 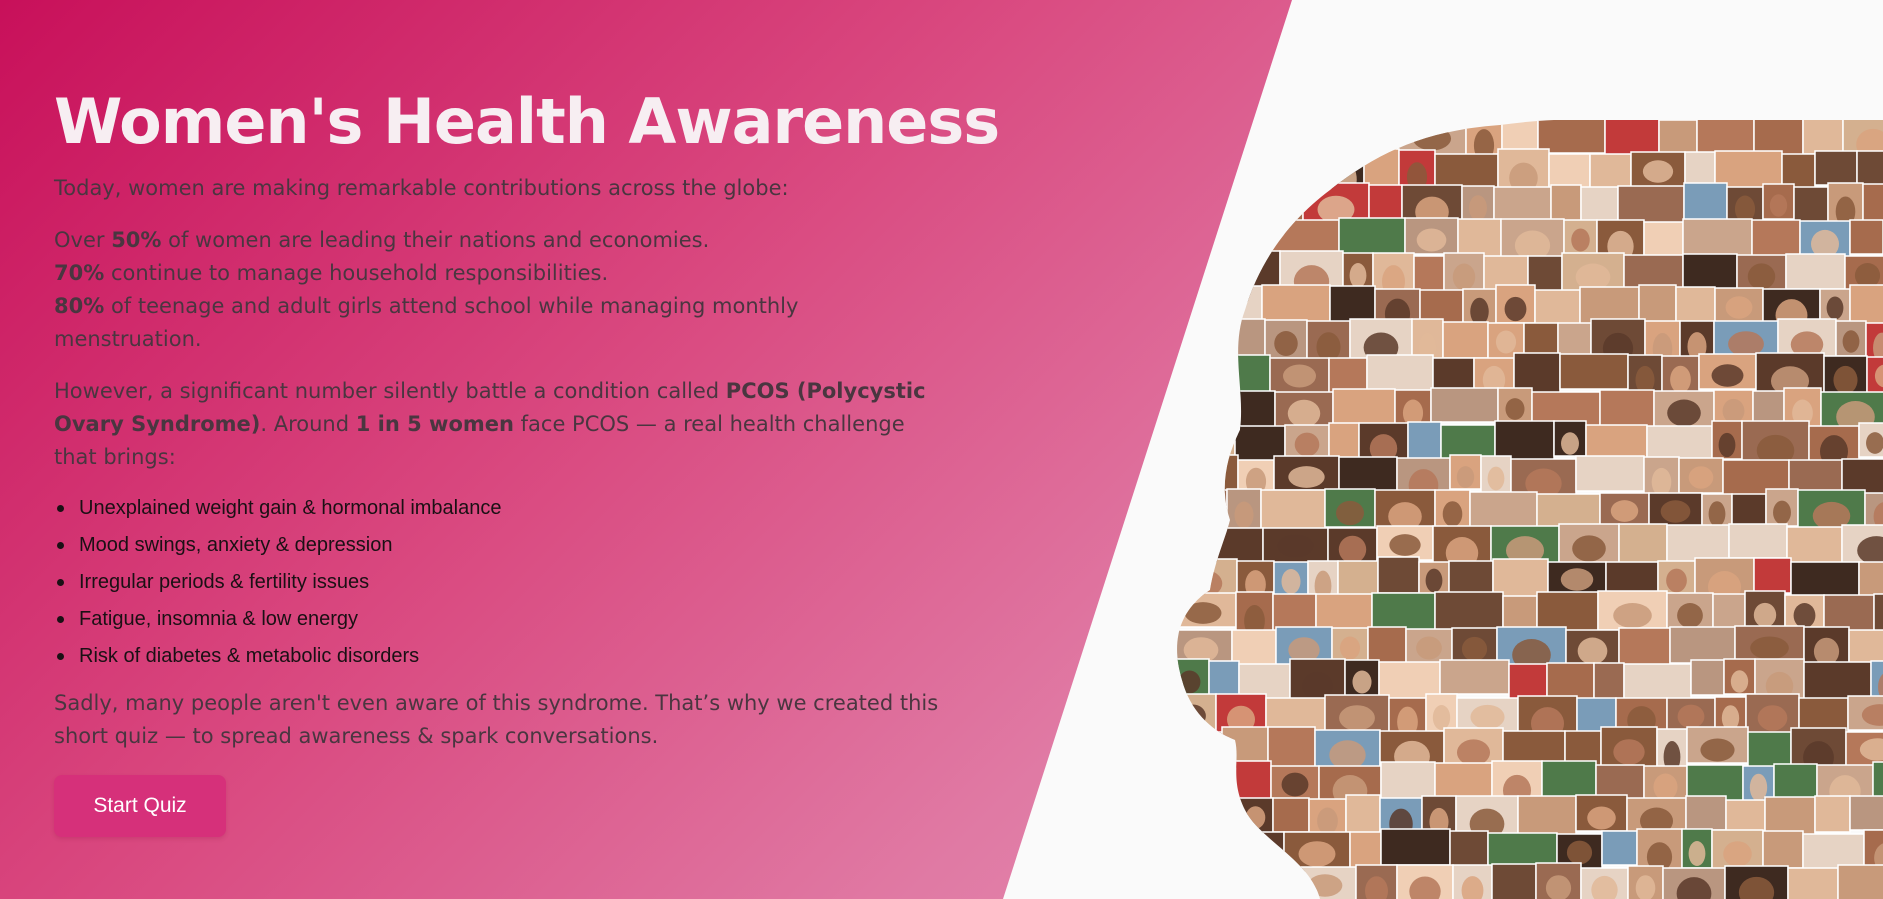 I want to click on list-item: Risk of diabetes & metabolic disorders, so click(x=499, y=656).